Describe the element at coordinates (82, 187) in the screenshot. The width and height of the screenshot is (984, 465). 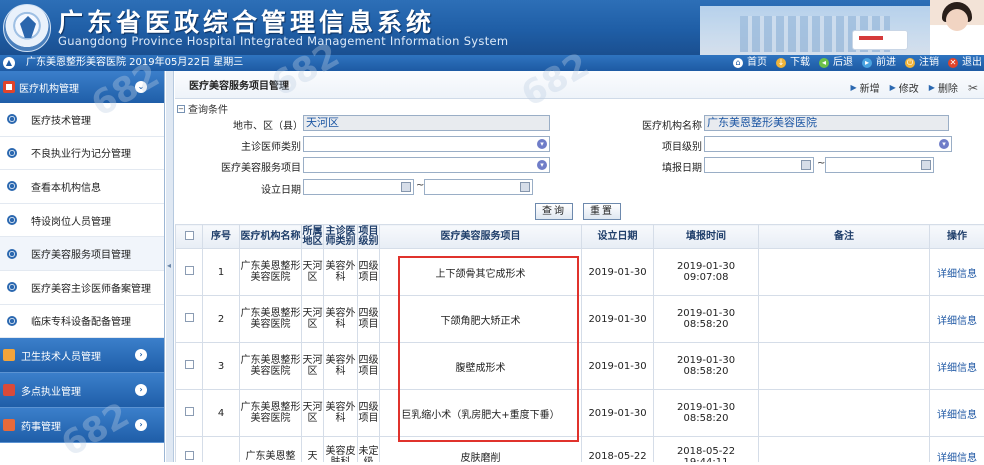
I see `sidebar-item-view-org-info: 查看本机构信息` at that location.